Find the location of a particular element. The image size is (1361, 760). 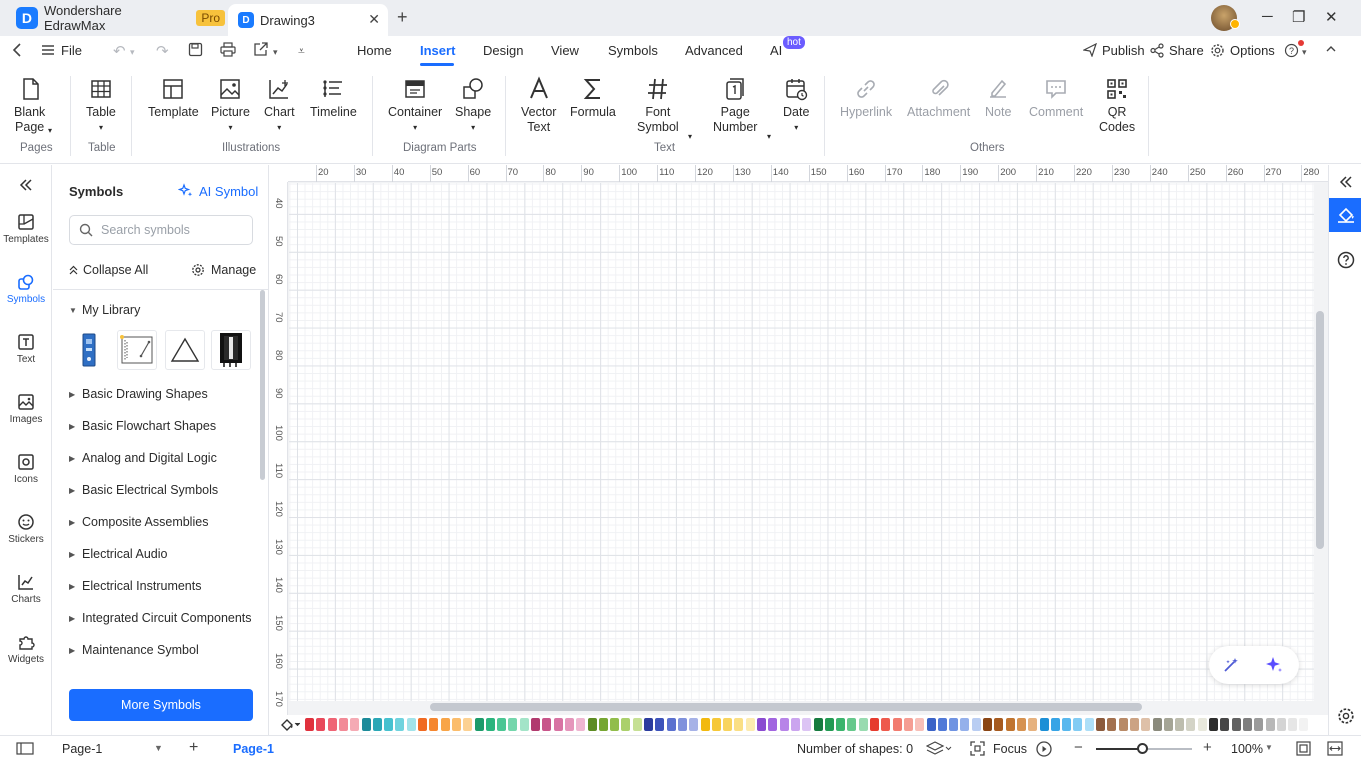

font-symbol-button: Font Symbol ▾ is located at coordinates (664, 108).